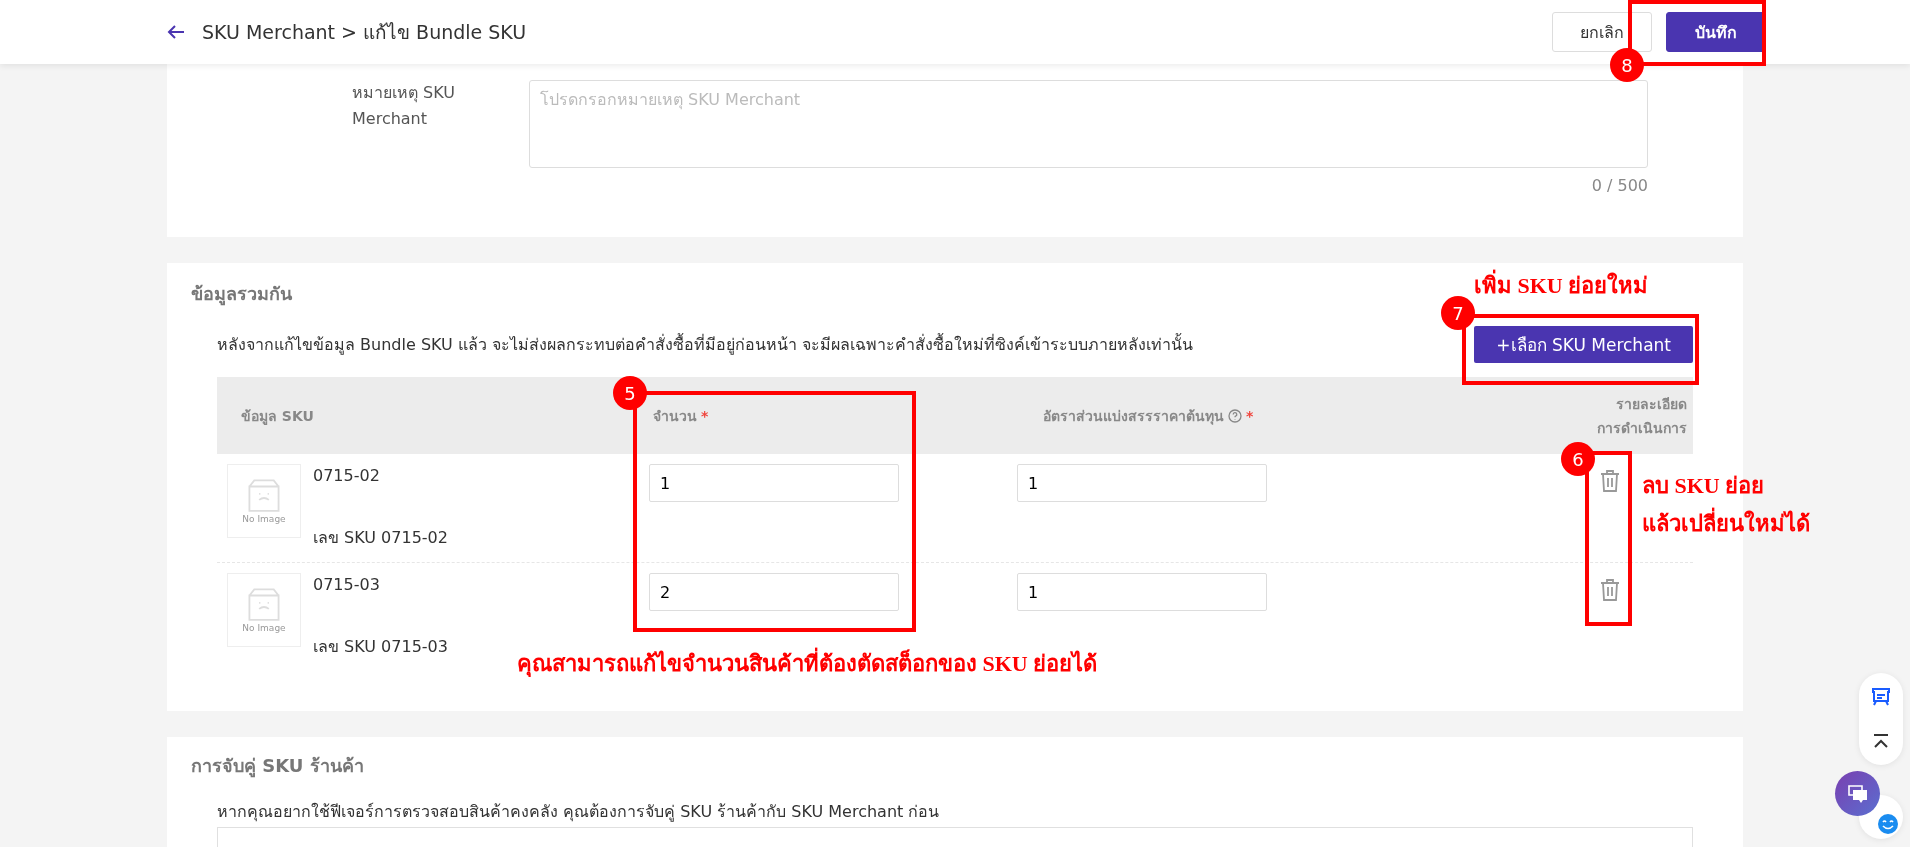  Describe the element at coordinates (347, 475) in the screenshot. I see `sku-name: 0715-02` at that location.